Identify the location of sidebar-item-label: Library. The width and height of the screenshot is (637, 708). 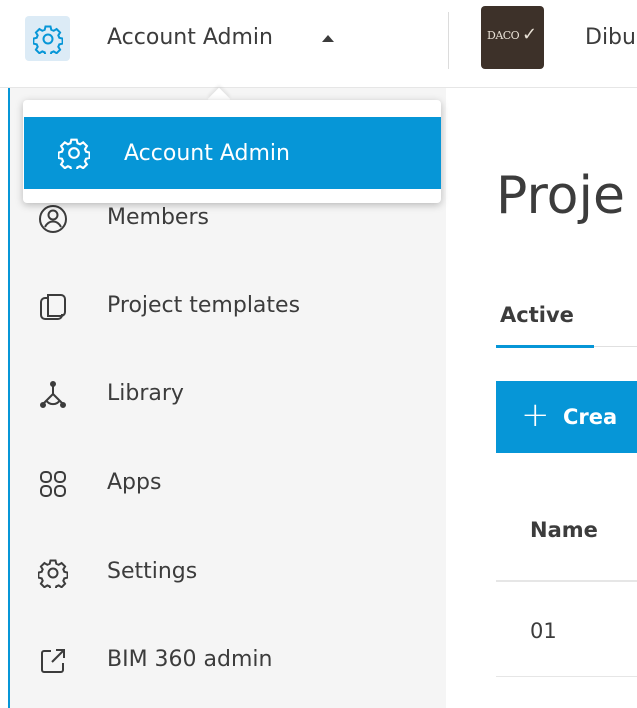
(145, 393).